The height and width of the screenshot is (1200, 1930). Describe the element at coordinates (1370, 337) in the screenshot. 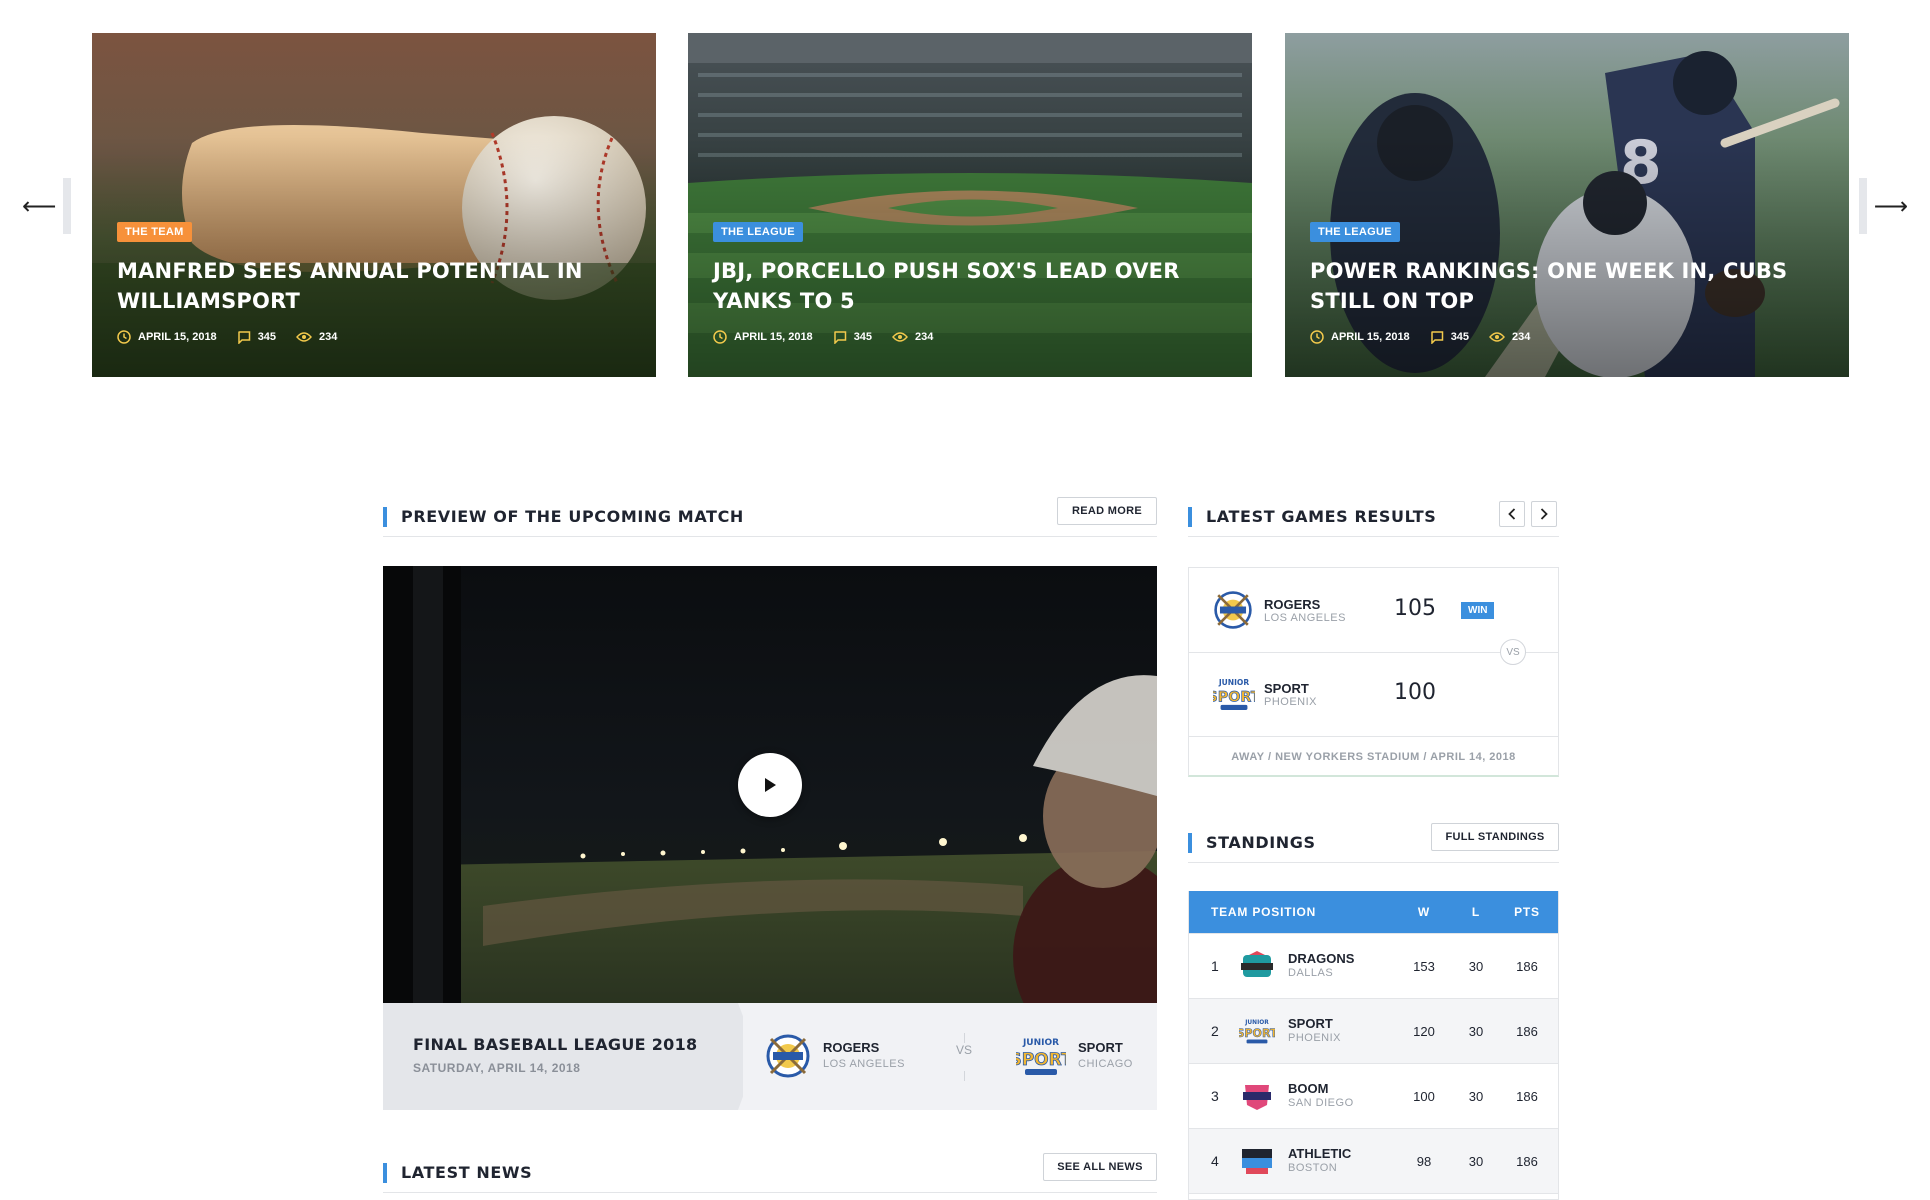

I see `date-text: APRIL 15, 2018` at that location.